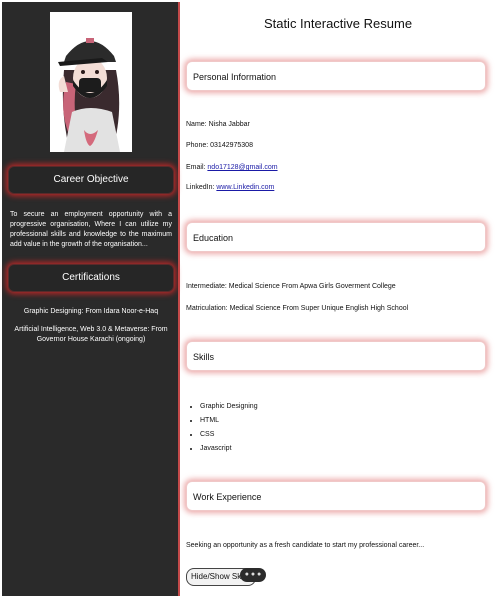 The height and width of the screenshot is (600, 496). I want to click on name-value: Nisha Jabbar, so click(229, 124).